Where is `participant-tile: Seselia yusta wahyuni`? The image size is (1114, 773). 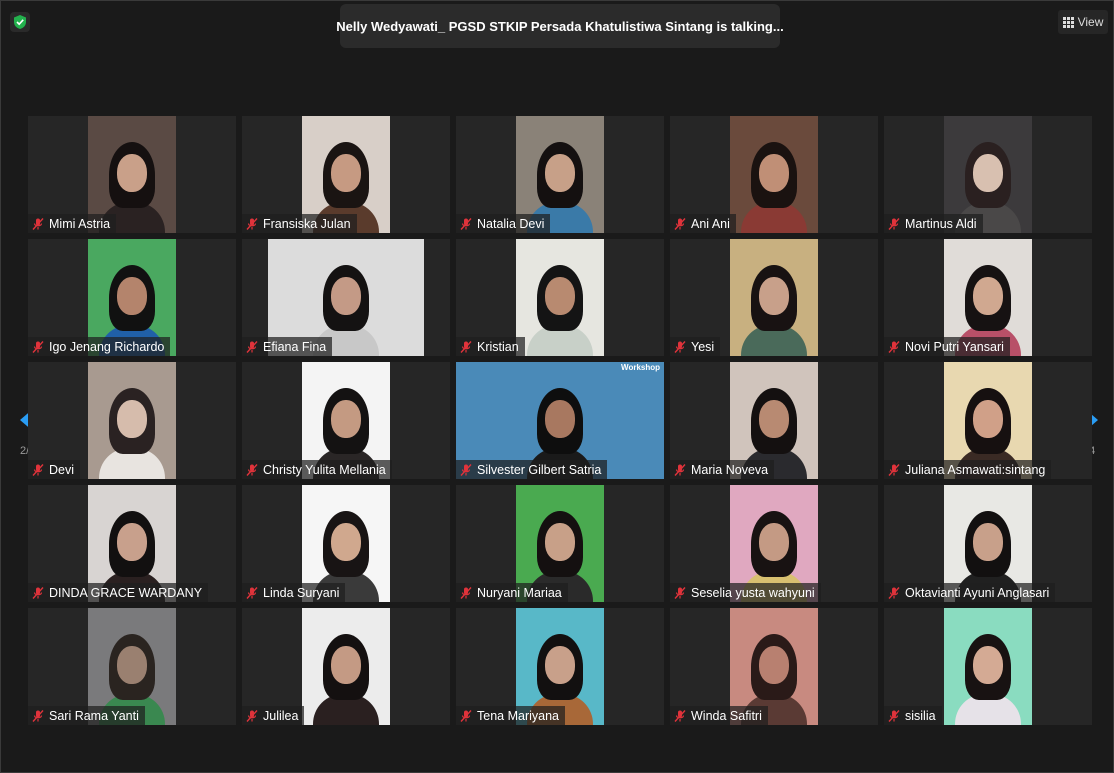
participant-tile: Seselia yusta wahyuni is located at coordinates (774, 543).